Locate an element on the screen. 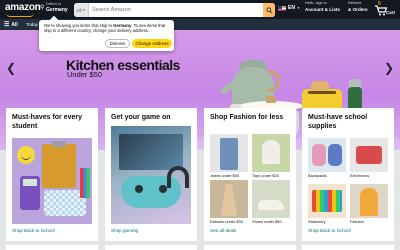 The image size is (400, 250). student-supplies-image is located at coordinates (52, 181).